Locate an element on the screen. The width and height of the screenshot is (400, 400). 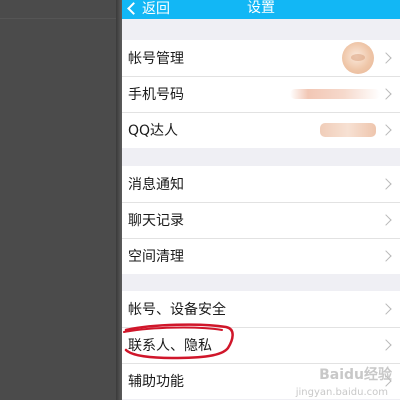
row-label: 聊天记录 is located at coordinates (156, 221).